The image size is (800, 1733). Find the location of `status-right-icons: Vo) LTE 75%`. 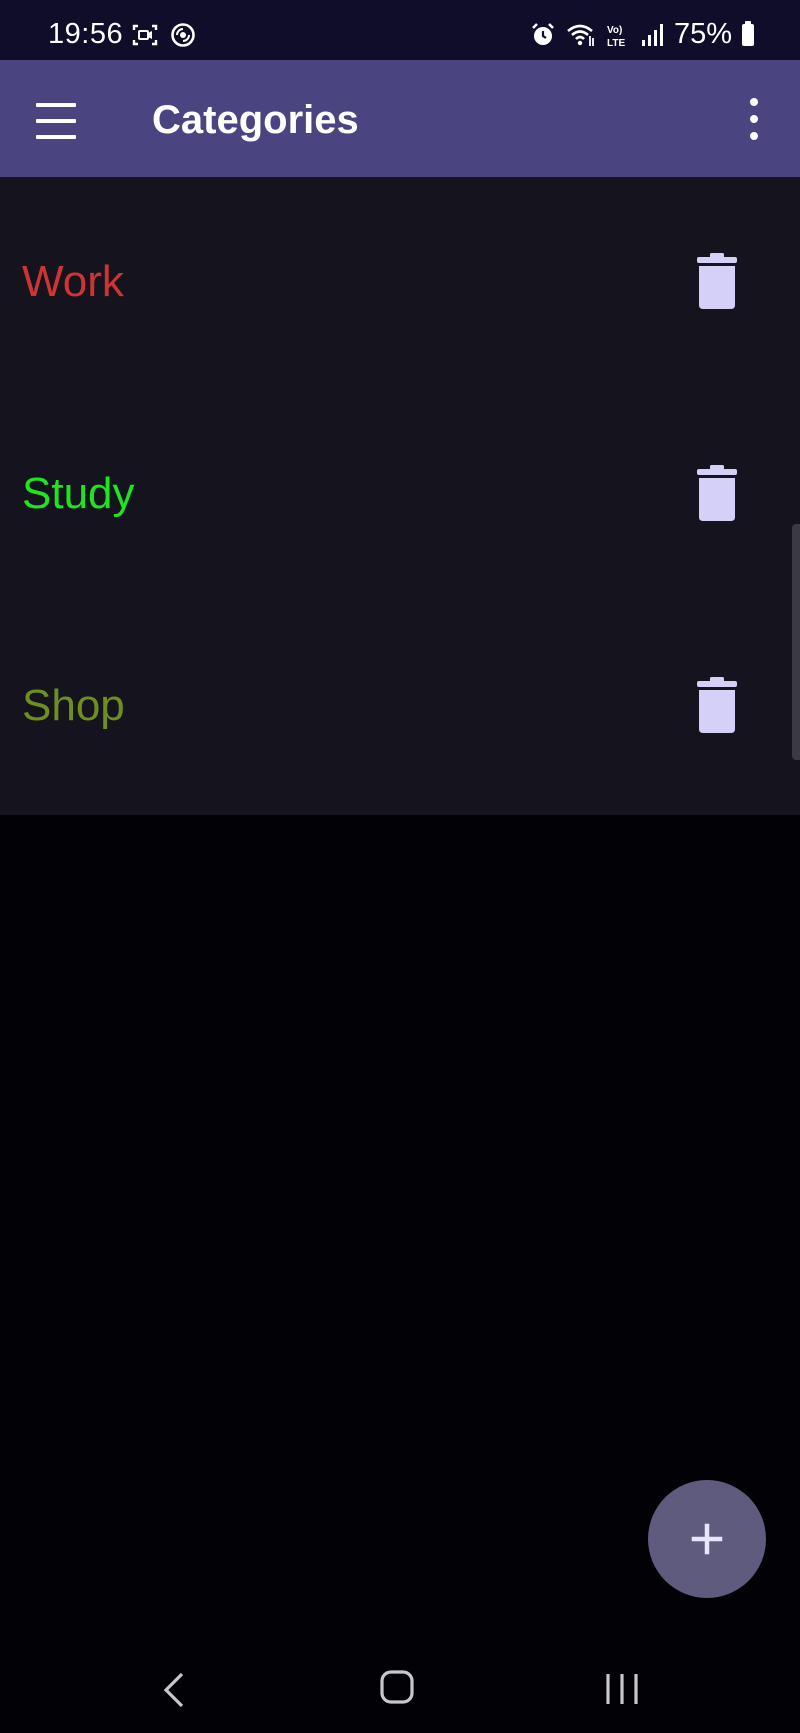

status-right-icons: Vo) LTE 75% is located at coordinates (642, 34).